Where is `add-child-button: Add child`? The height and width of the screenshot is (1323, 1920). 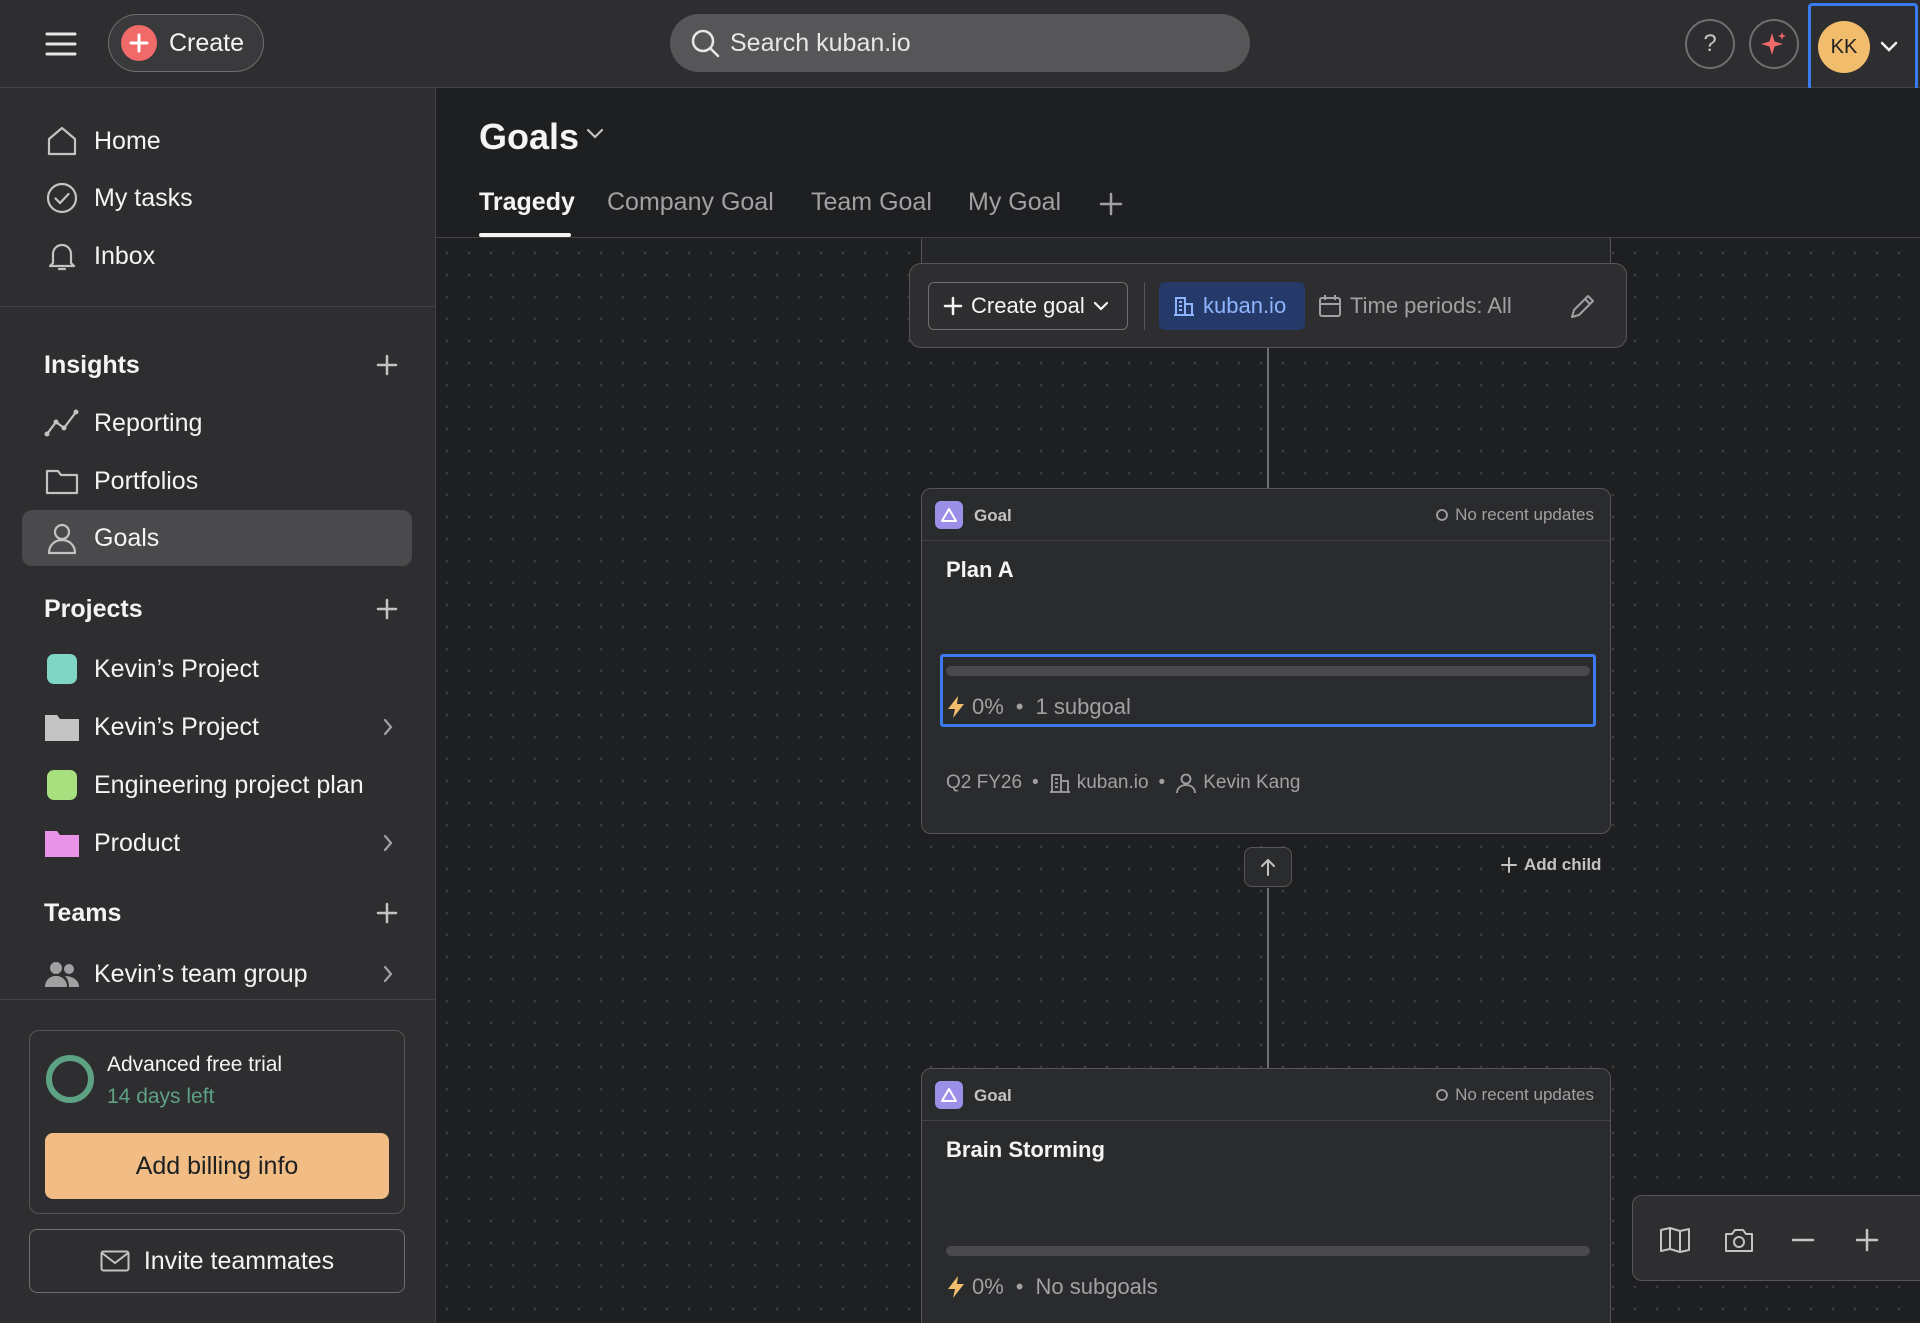
add-child-button: Add child is located at coordinates (1550, 865).